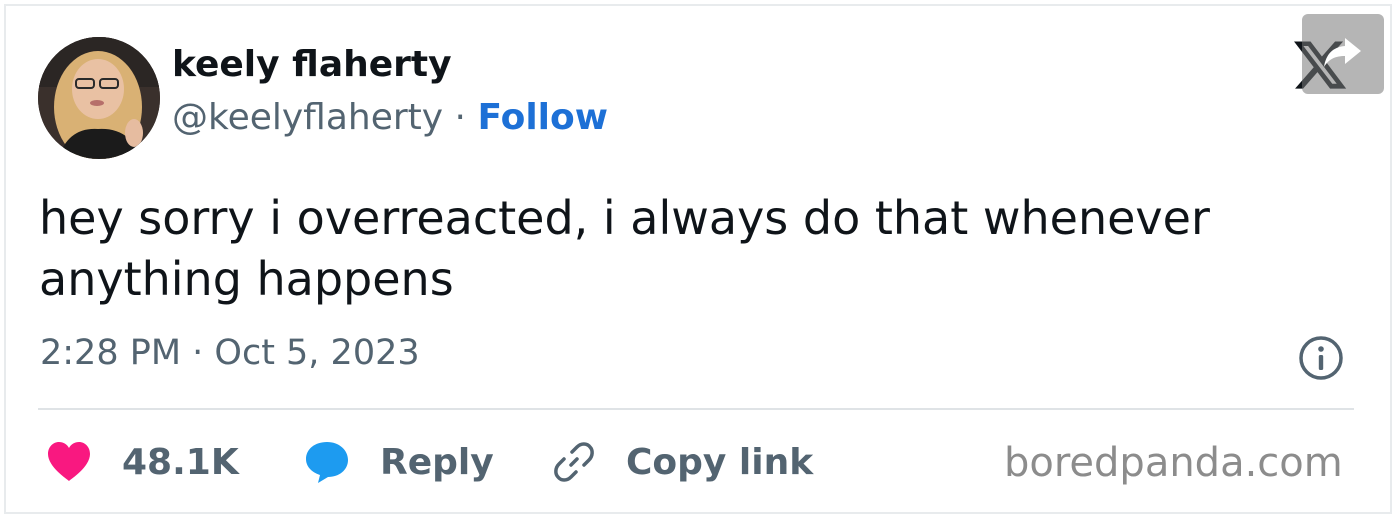 This screenshot has height=520, width=1398. I want to click on heart-icon, so click(69, 461).